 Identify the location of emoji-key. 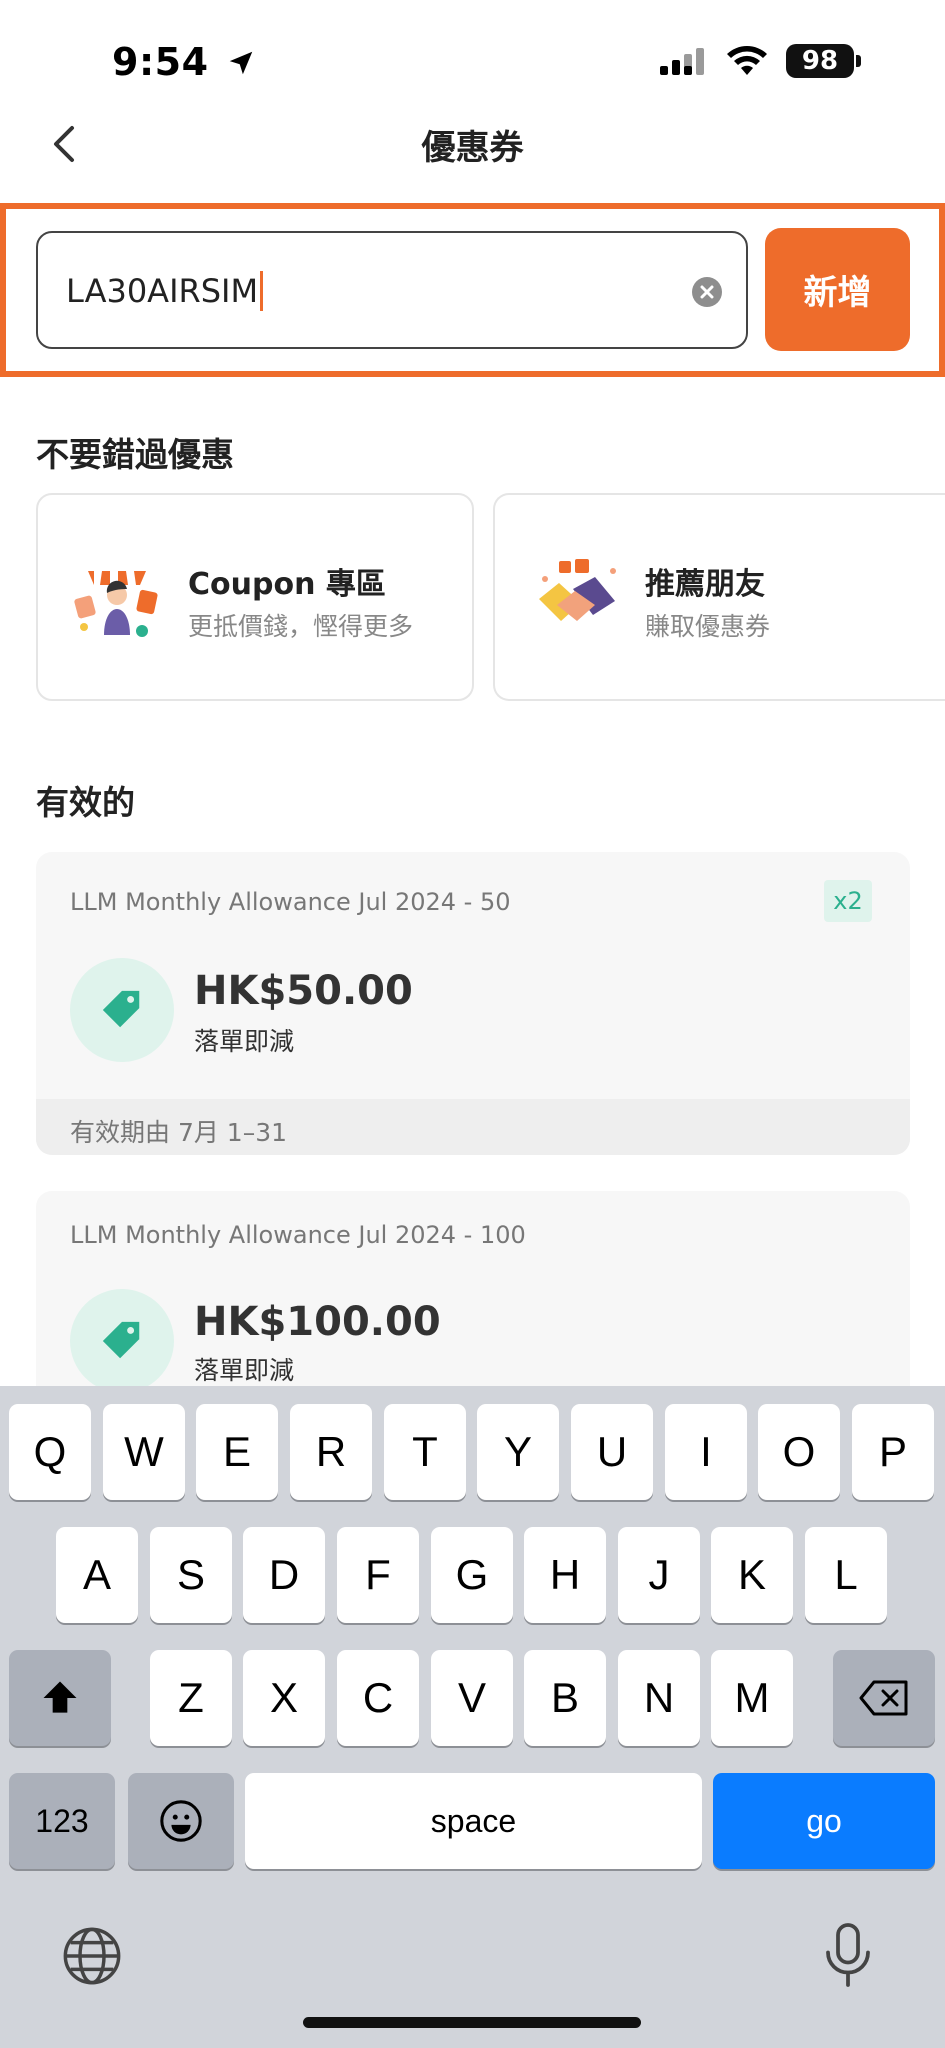
(181, 1821).